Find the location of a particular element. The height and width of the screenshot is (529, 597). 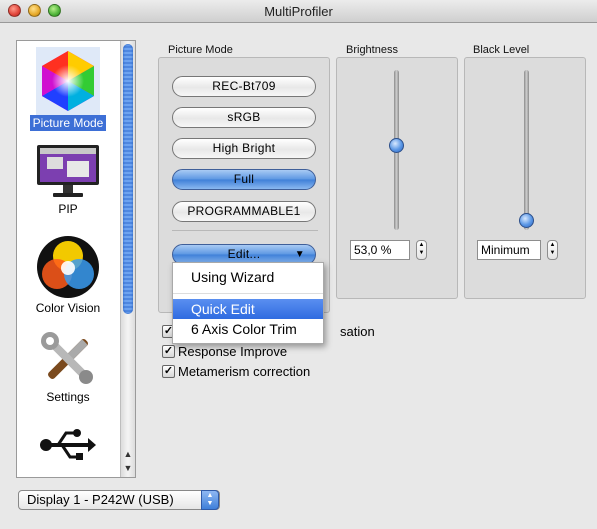

checkbox-metamerism-correction: ✓ is located at coordinates (168, 371).